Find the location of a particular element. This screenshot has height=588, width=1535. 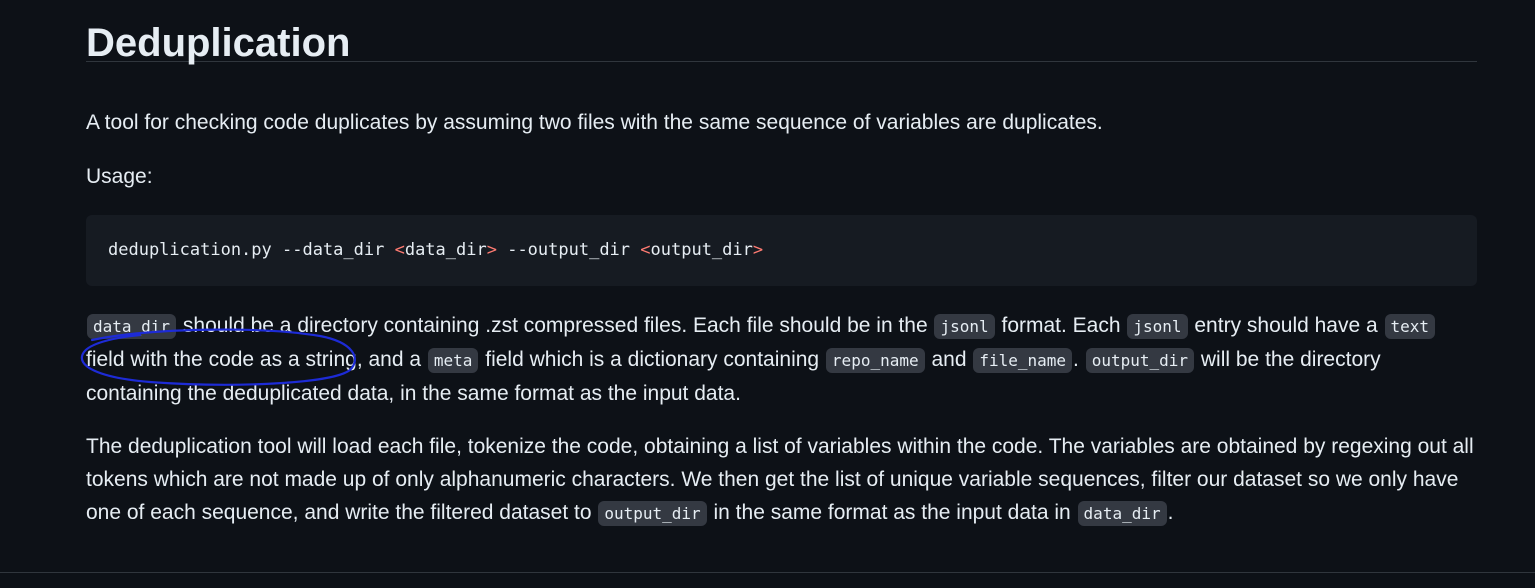

code-arg-data-dir: data_dir is located at coordinates (445, 250).